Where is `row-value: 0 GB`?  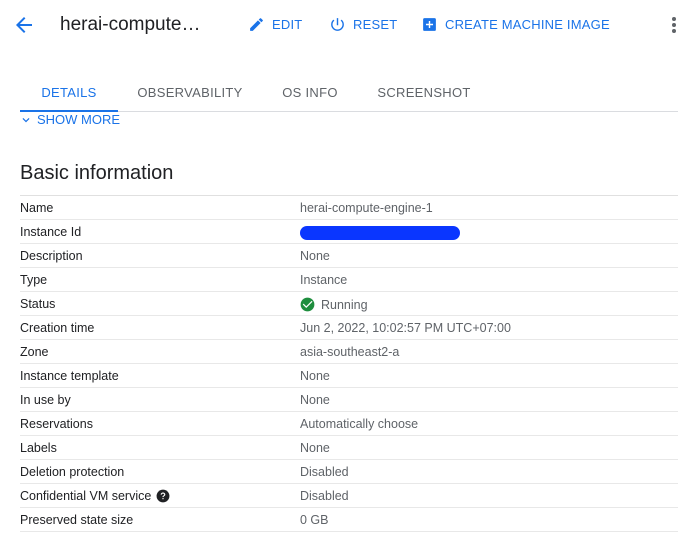
row-value: 0 GB is located at coordinates (314, 520).